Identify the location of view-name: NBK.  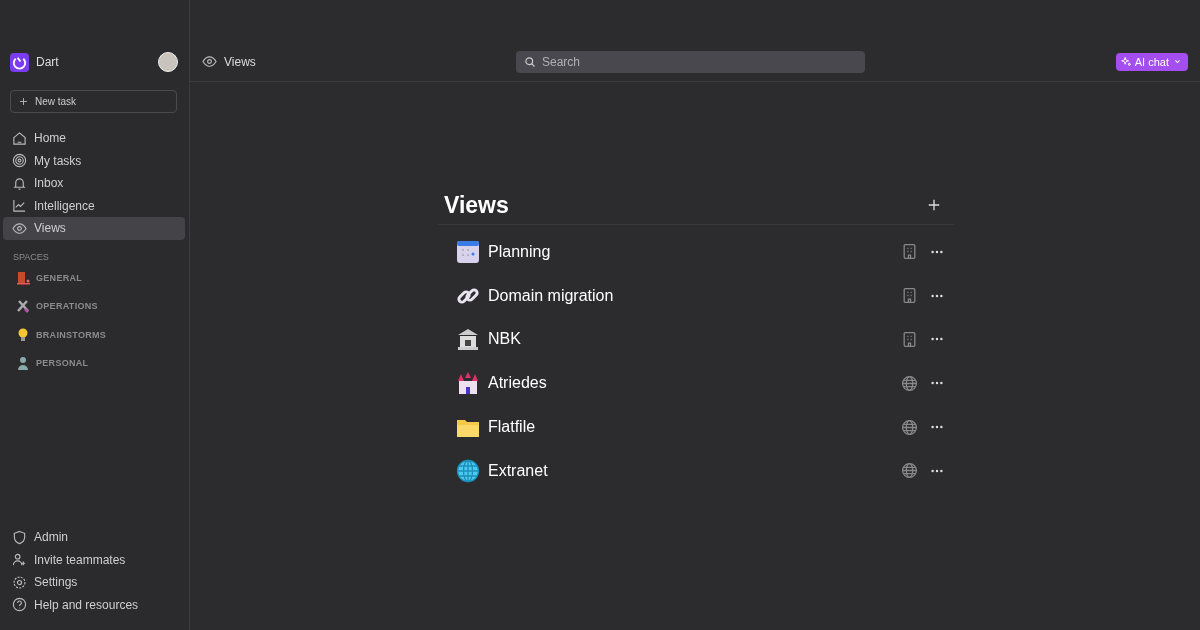
(694, 339).